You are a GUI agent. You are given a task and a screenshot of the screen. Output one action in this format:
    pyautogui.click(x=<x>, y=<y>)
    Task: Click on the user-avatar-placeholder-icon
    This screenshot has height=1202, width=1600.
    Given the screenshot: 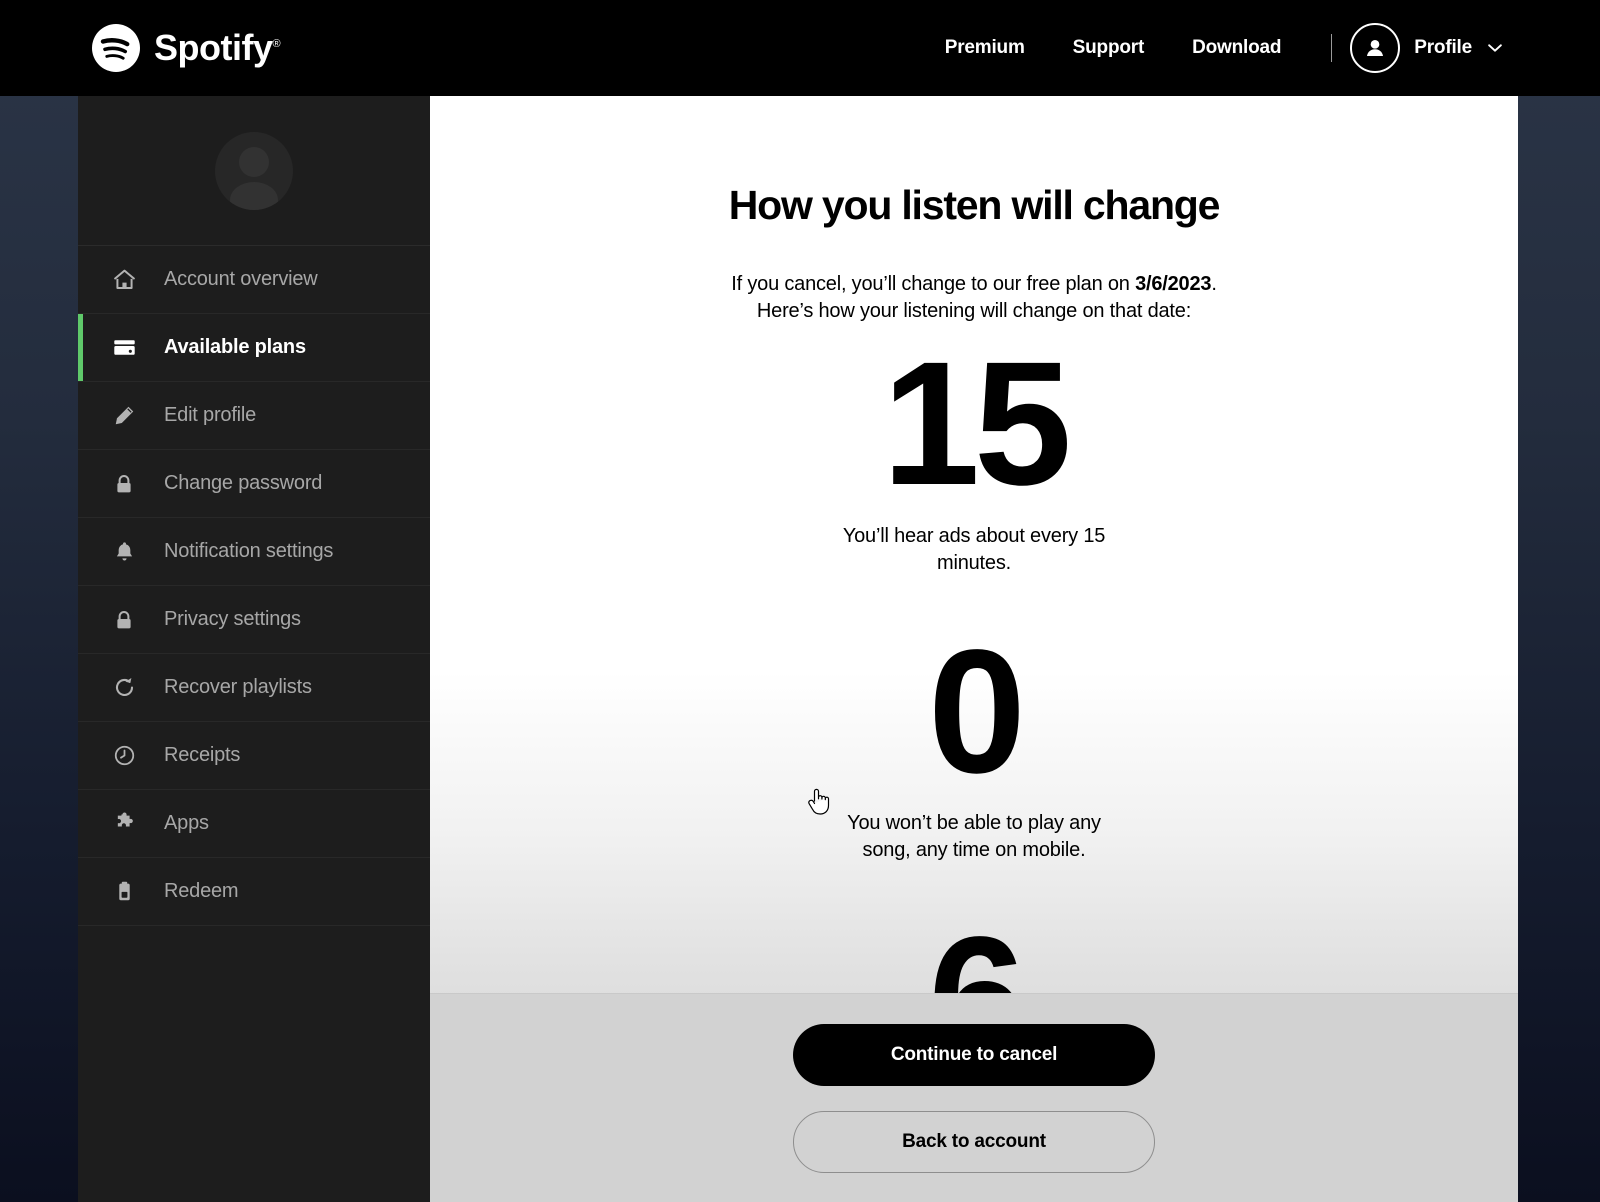 What is the action you would take?
    pyautogui.click(x=254, y=170)
    